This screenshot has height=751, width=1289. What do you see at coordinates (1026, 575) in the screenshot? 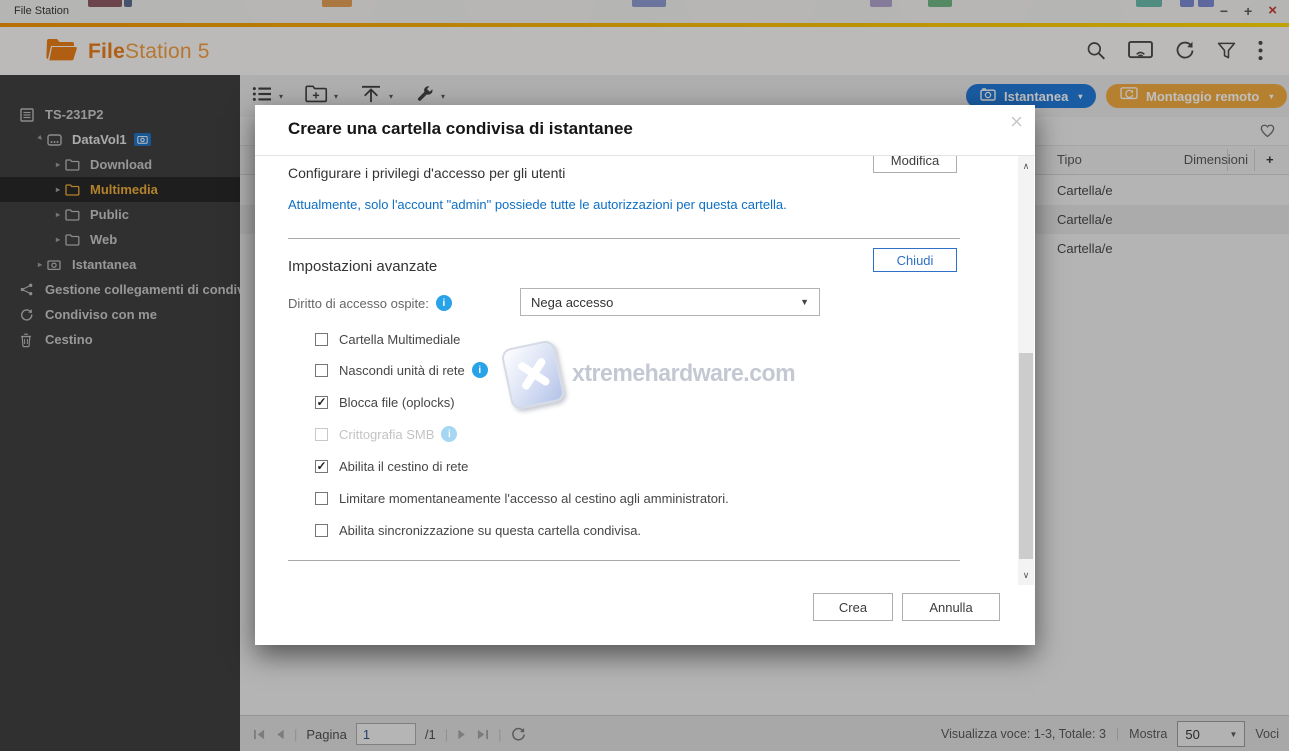
I see `scroll-down-icon: ∨` at bounding box center [1026, 575].